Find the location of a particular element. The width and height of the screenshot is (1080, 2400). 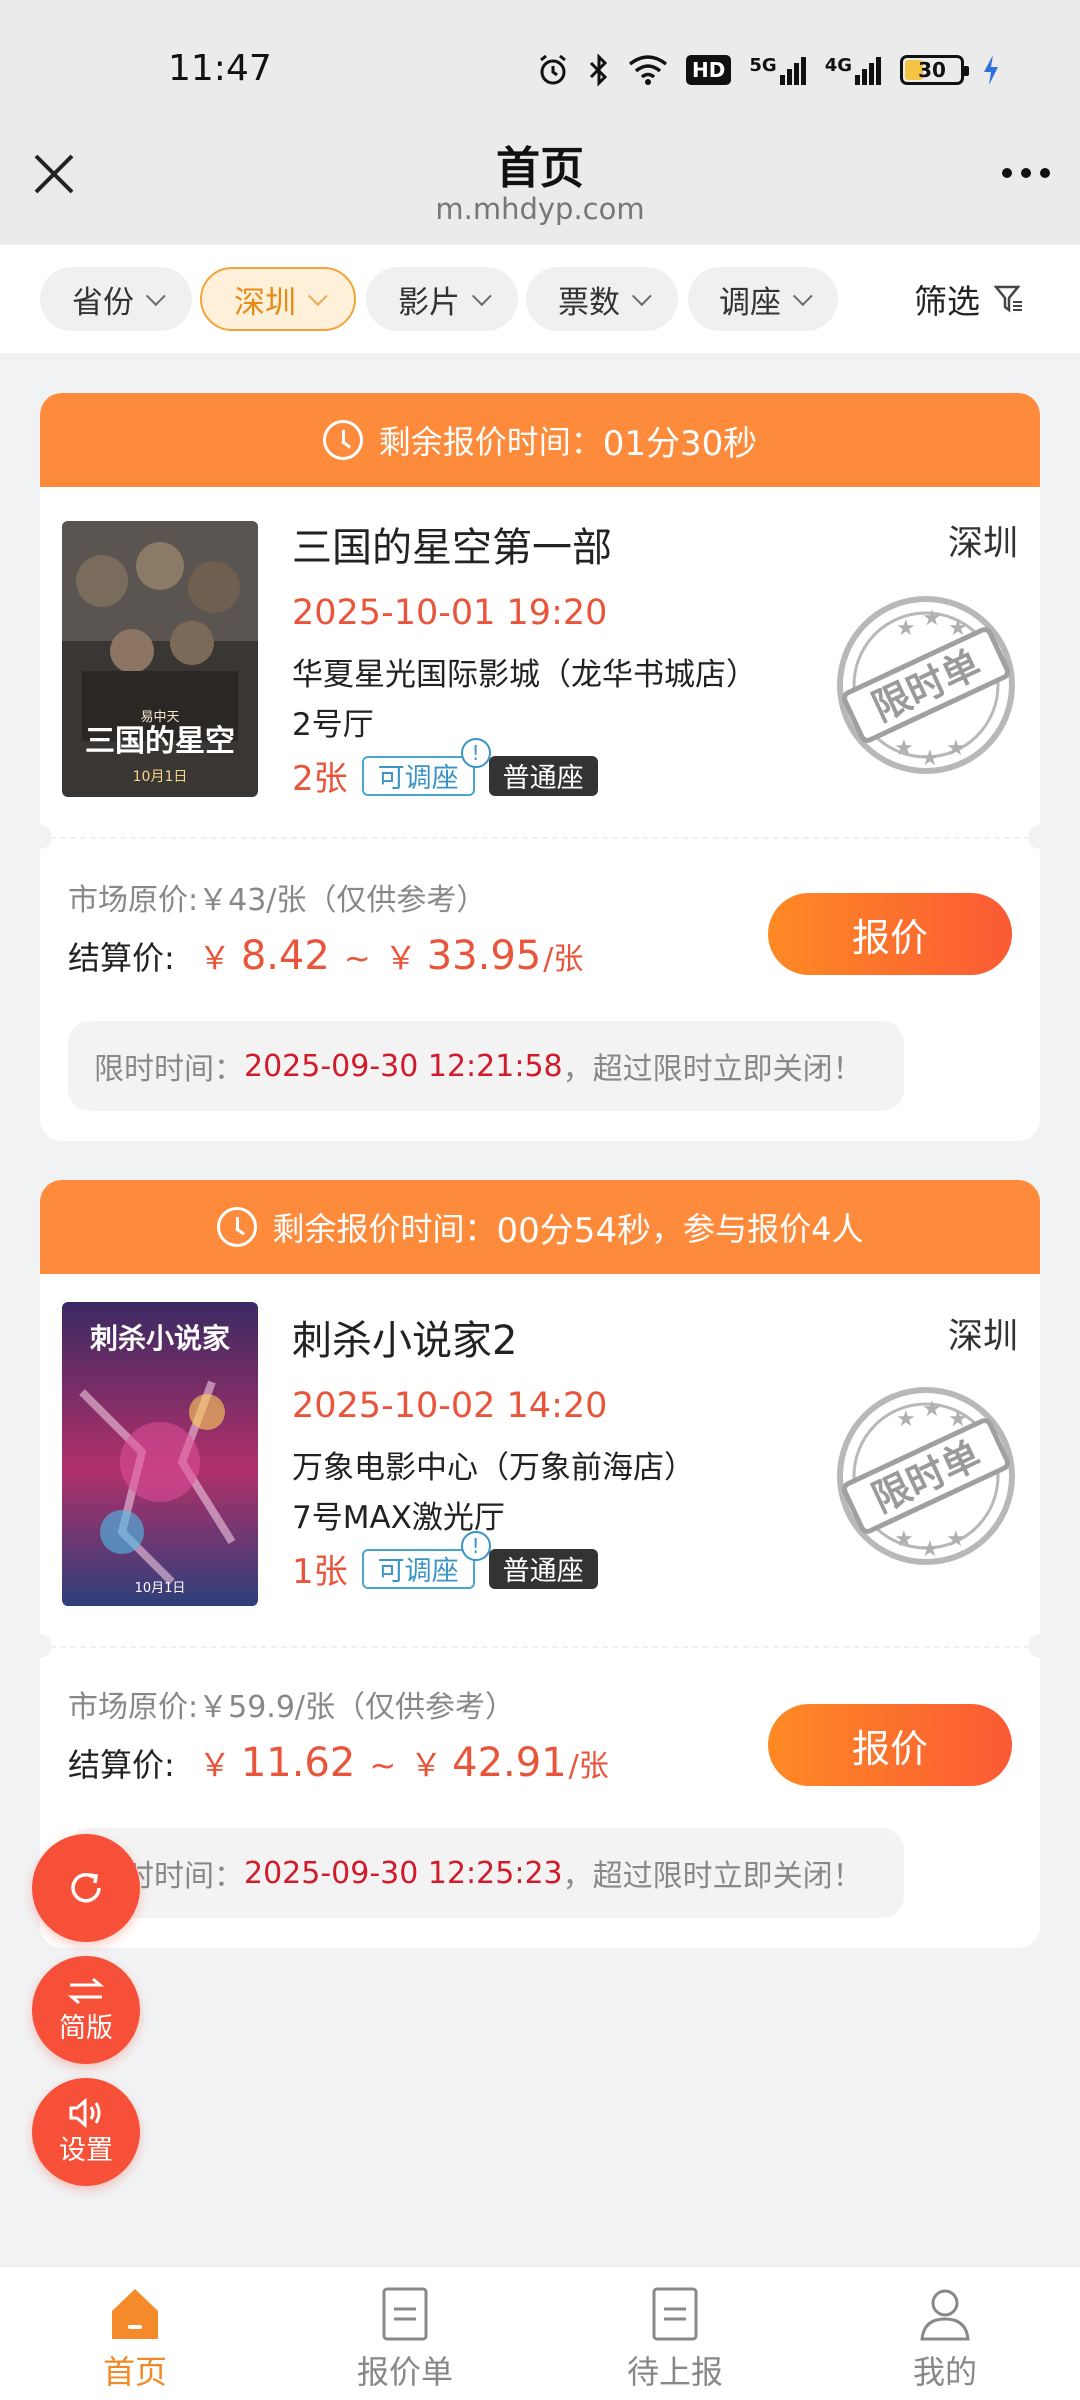

poster-title-text: 三国的星空 is located at coordinates (160, 741).